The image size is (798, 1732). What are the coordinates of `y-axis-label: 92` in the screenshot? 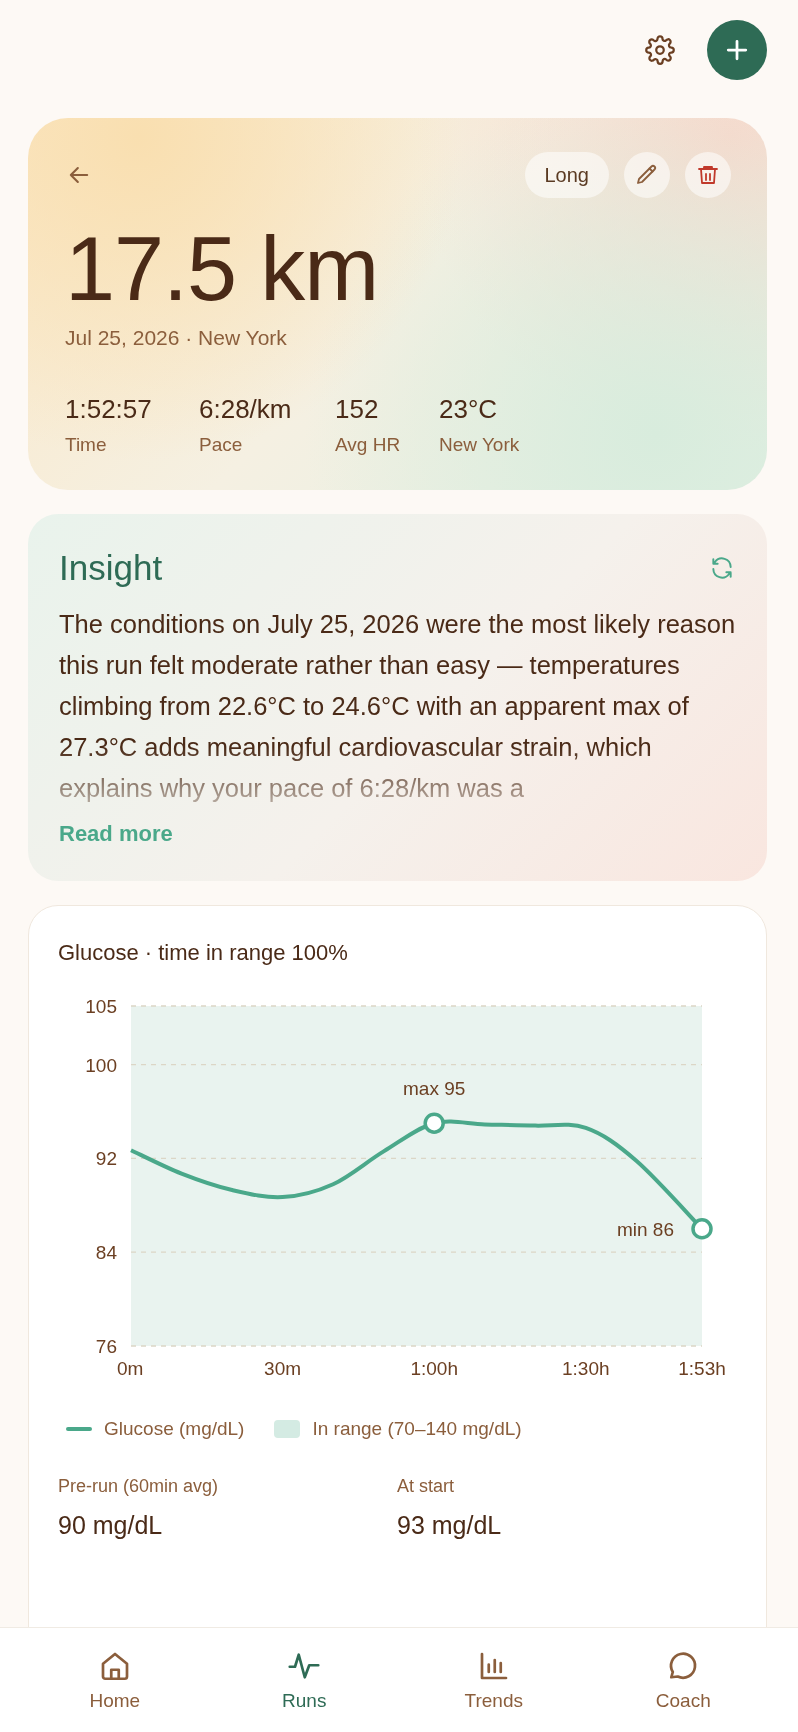 It's located at (106, 1159).